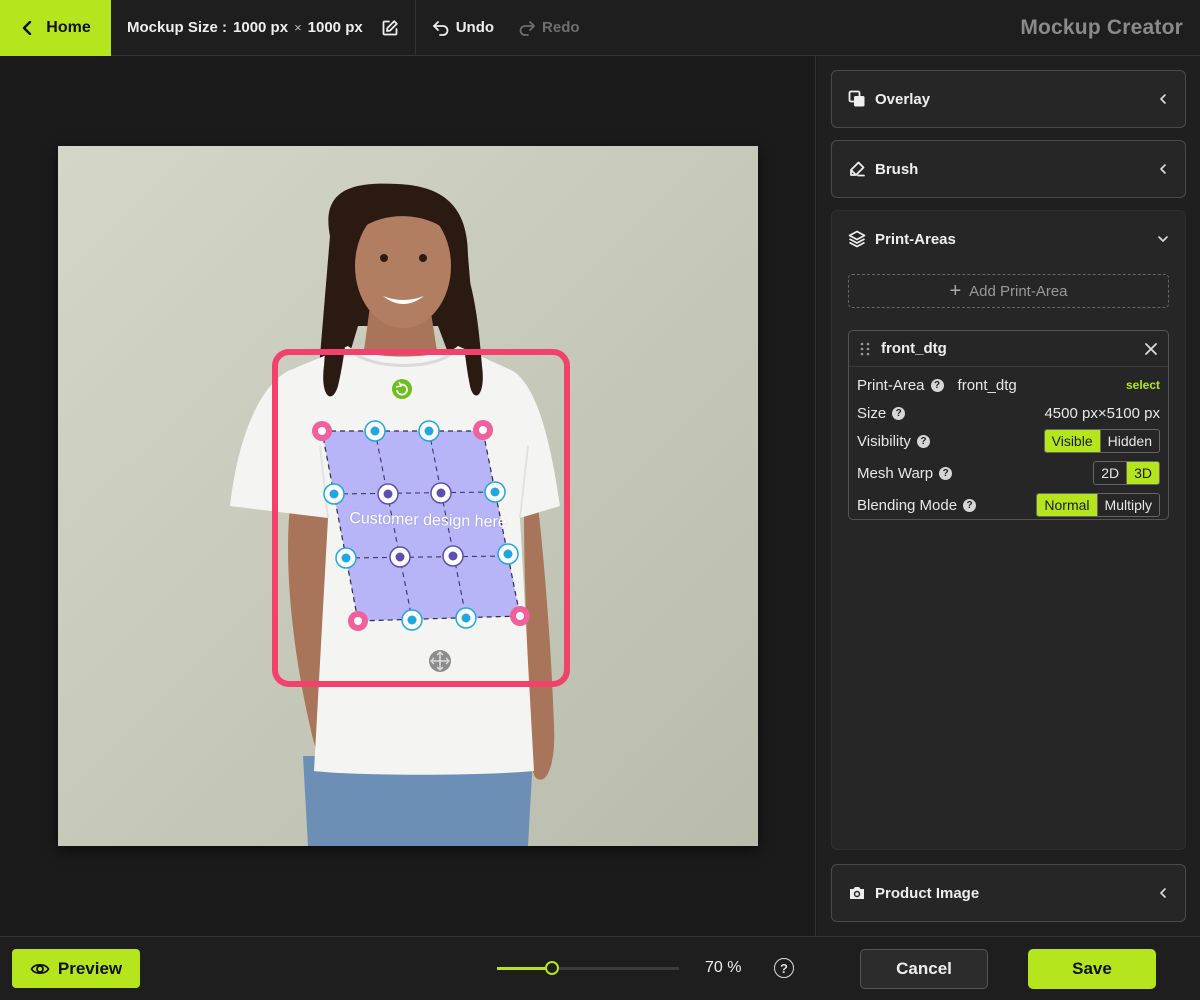 The image size is (1200, 1000). Describe the element at coordinates (1127, 505) in the screenshot. I see `blending-option-multiply: Multiply` at that location.